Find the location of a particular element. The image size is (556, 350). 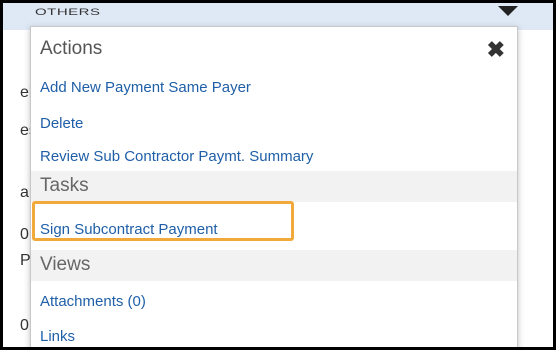

menu-item-review-summary: Review Sub Contractor Paymt. Summary is located at coordinates (176, 156).